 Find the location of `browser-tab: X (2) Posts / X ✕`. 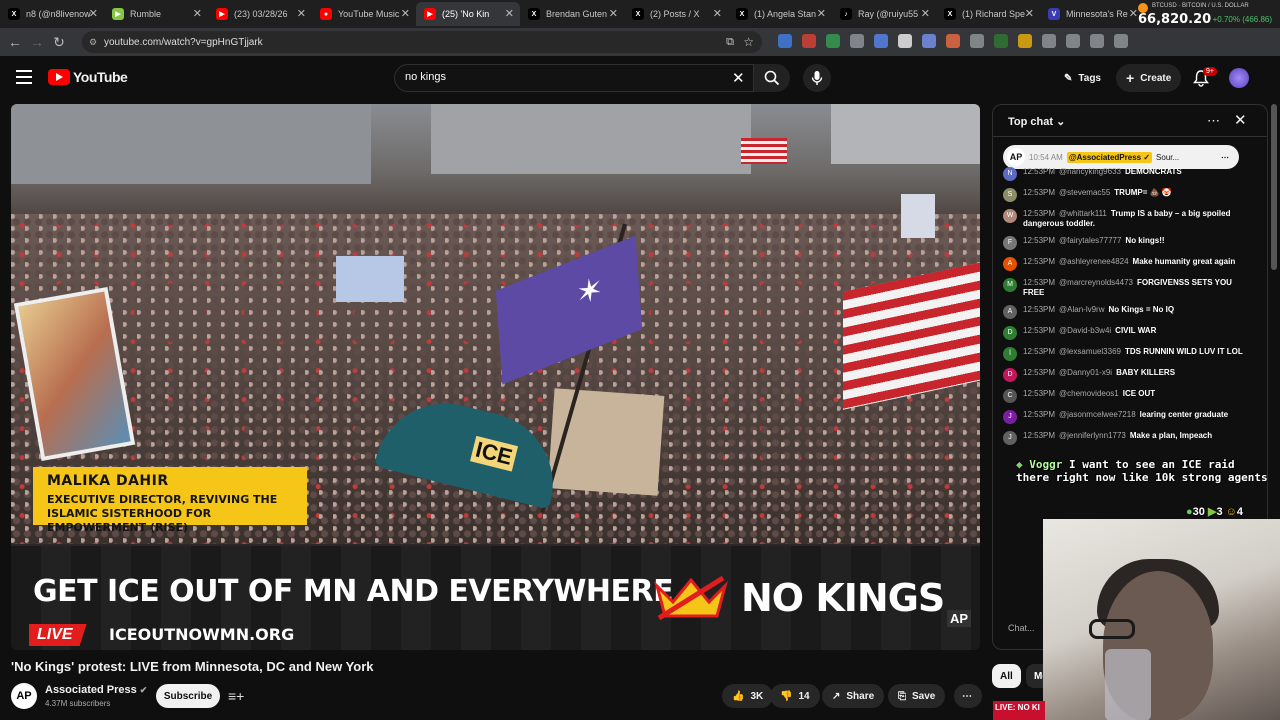

browser-tab: X (2) Posts / X ✕ is located at coordinates (676, 14).